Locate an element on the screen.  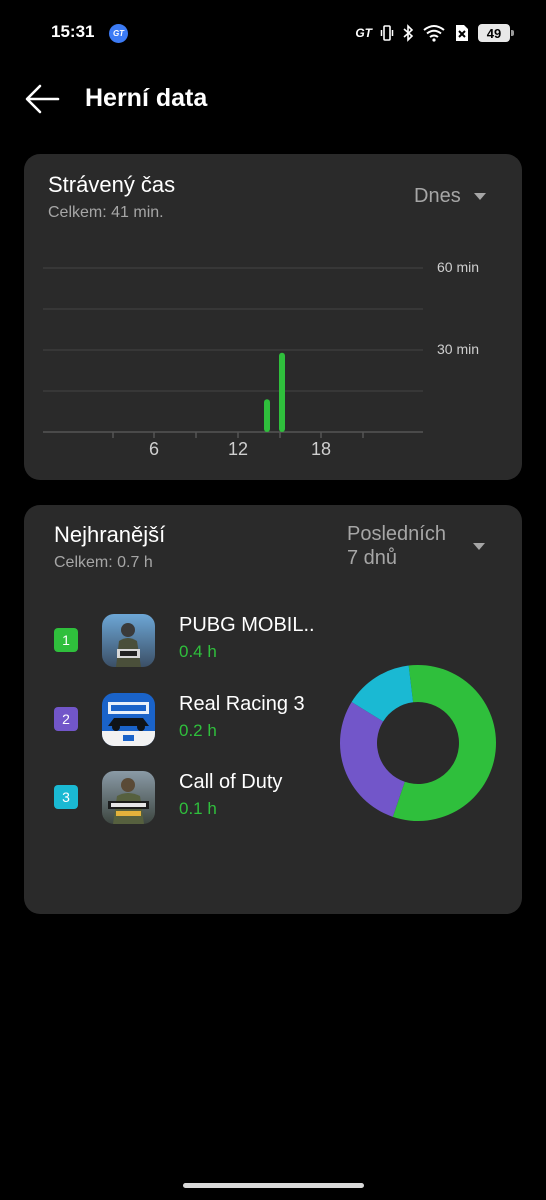
app-name: PUBG MOBIL.. is located at coordinates (247, 625).